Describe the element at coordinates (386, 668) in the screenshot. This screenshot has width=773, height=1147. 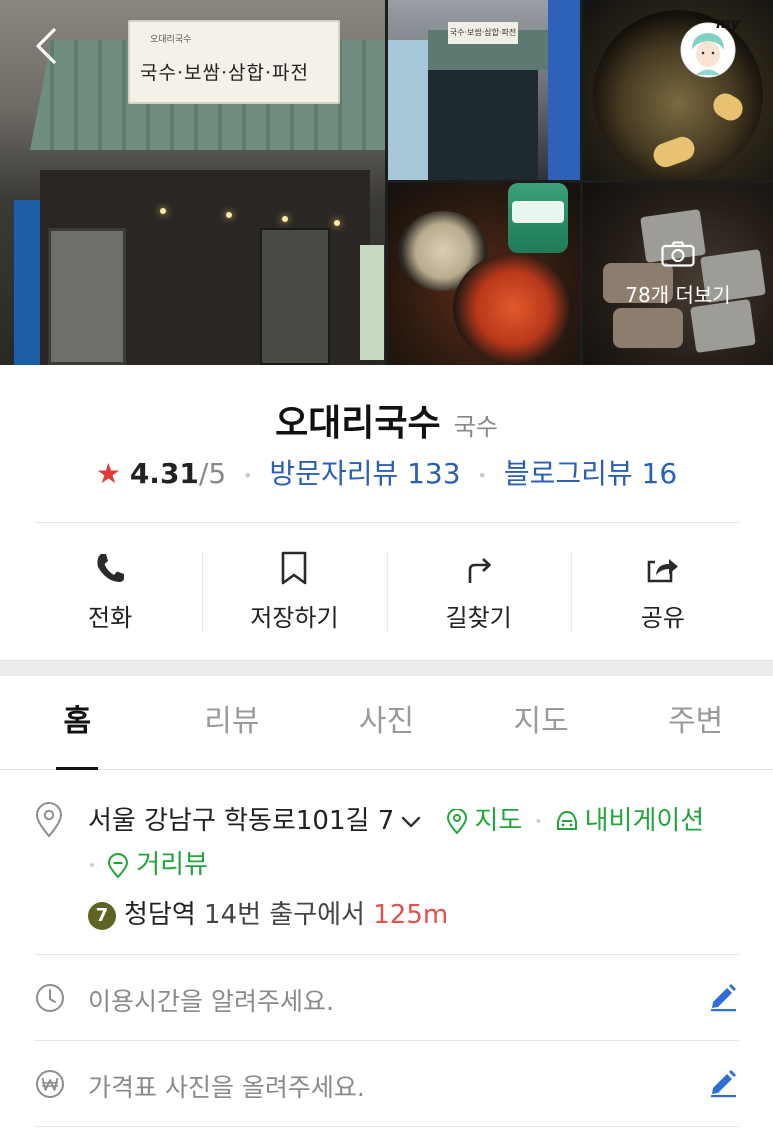
I see `section-separator` at that location.